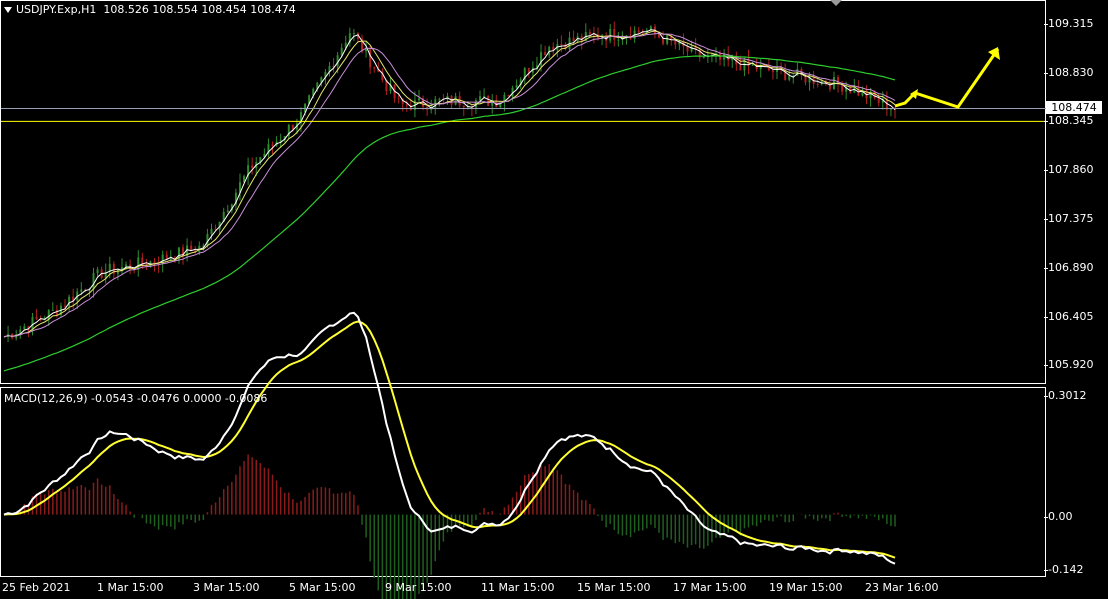  I want to click on macd-tick: -0.142, so click(1063, 569).